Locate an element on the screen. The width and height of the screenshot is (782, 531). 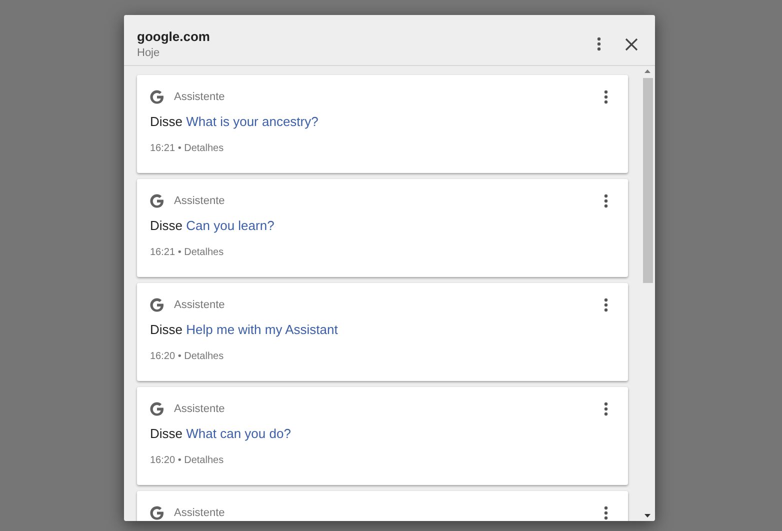
scrollbar-thumb is located at coordinates (647, 180).